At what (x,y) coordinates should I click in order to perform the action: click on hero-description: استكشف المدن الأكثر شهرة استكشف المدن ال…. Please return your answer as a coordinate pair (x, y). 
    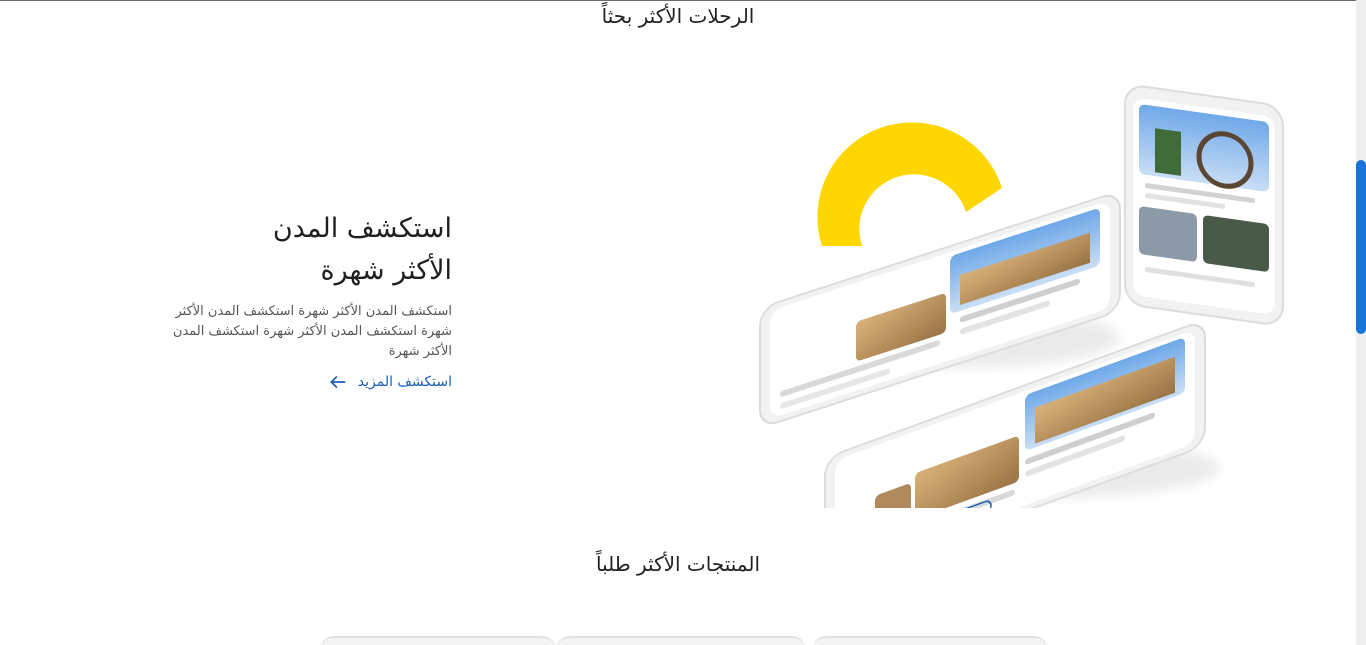
    Looking at the image, I should click on (312, 331).